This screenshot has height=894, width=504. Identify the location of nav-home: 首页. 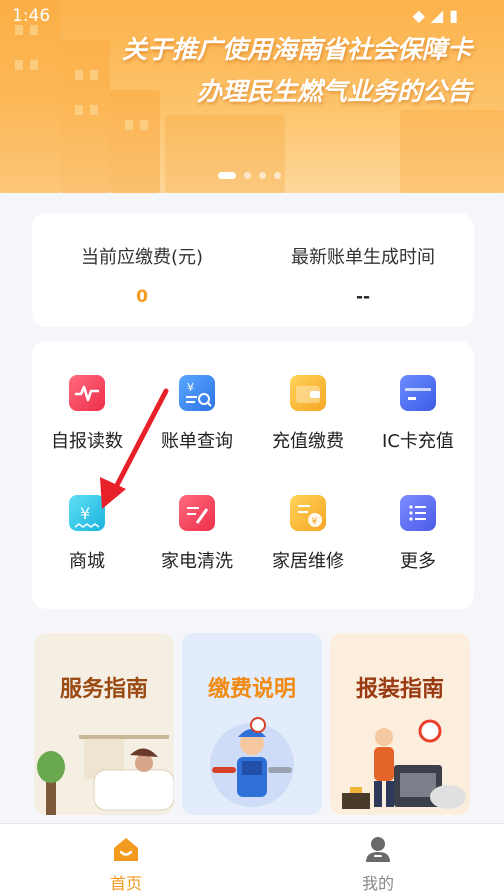
(126, 859).